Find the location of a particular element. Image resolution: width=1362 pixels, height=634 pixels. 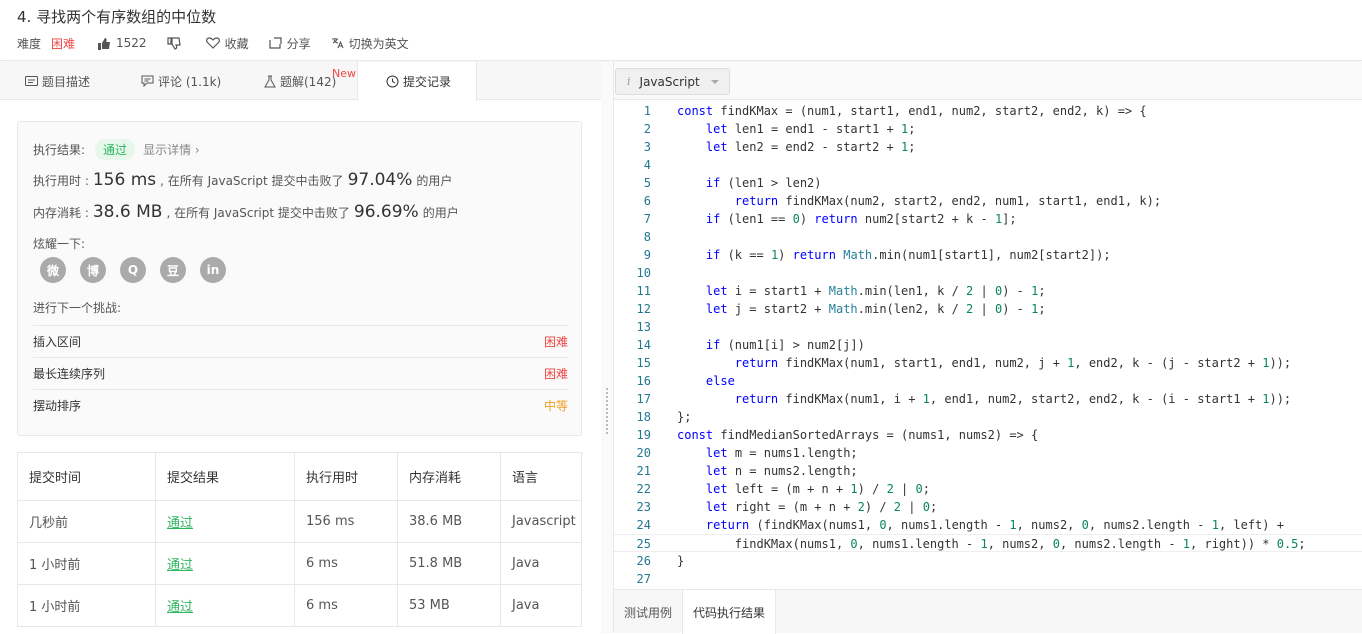

challenge-difficulty: 困难 is located at coordinates (555, 342).